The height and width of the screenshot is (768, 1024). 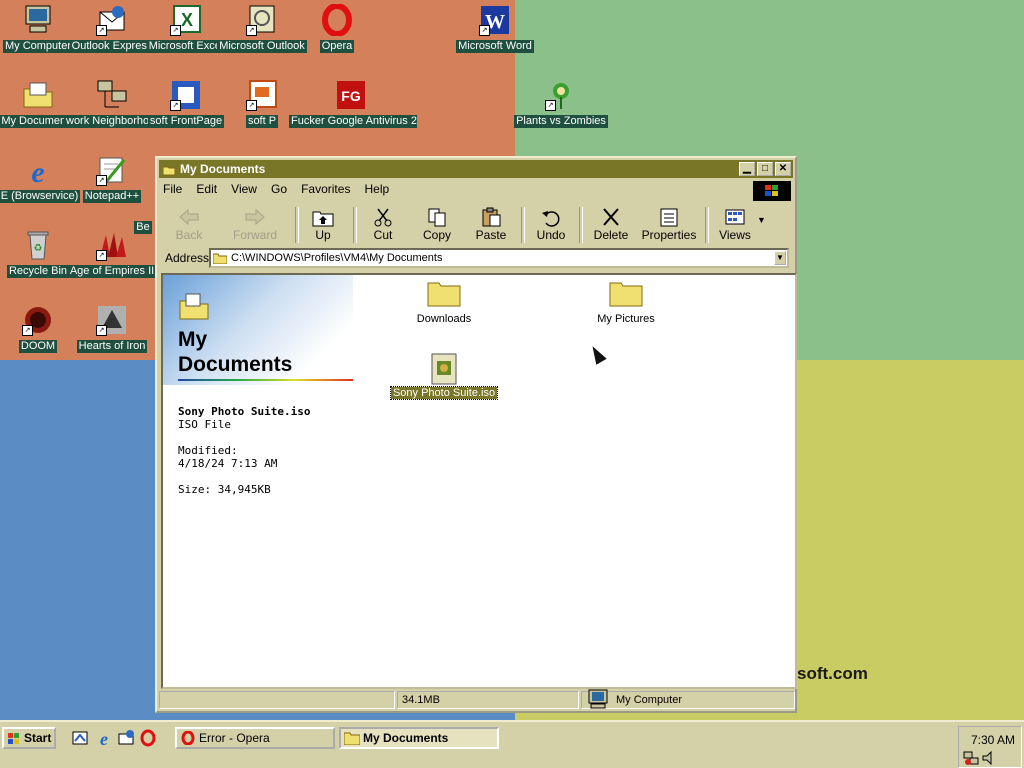 What do you see at coordinates (255, 217) in the screenshot?
I see `forward-arrow-icon` at bounding box center [255, 217].